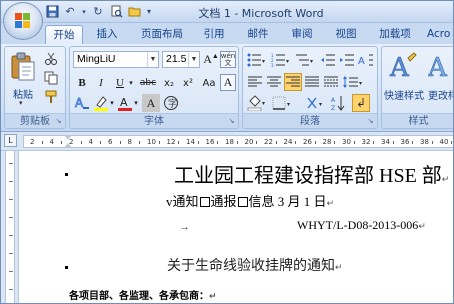  I want to click on bullets-icon: ▾, so click(256, 60).